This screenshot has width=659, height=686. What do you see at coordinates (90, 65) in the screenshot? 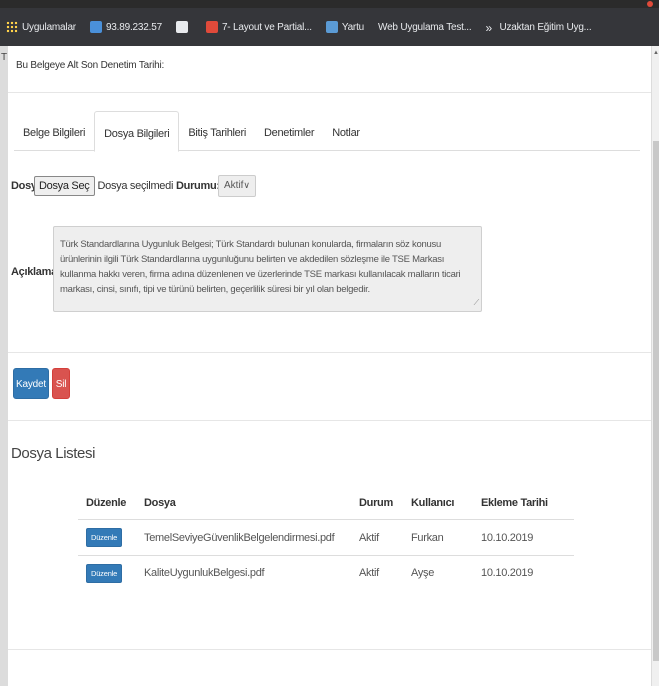
I see `last-audit-note: Bu Belgeye Alt Son Denetim Tarihi:` at bounding box center [90, 65].